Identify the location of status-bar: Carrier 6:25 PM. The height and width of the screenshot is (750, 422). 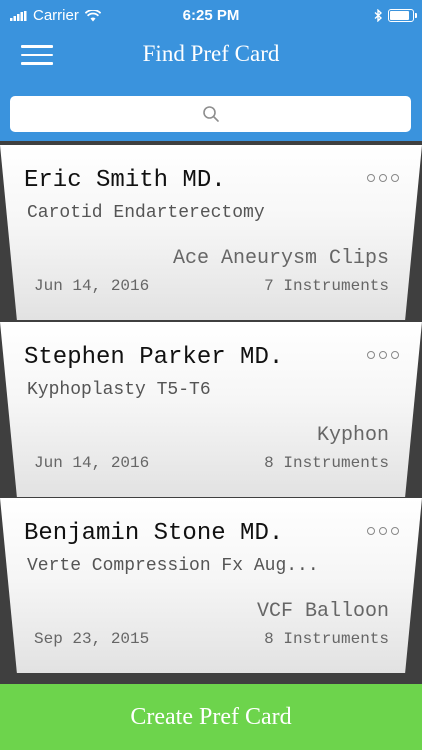
(211, 16).